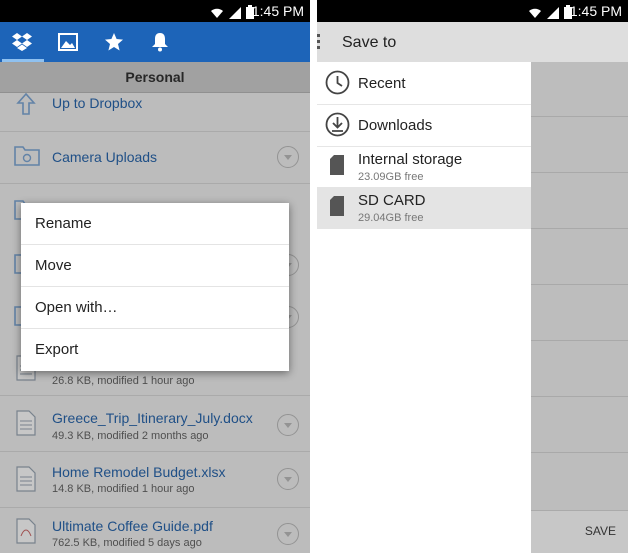 The height and width of the screenshot is (553, 628). I want to click on drawer-item-downloads: Downloads, so click(424, 125).